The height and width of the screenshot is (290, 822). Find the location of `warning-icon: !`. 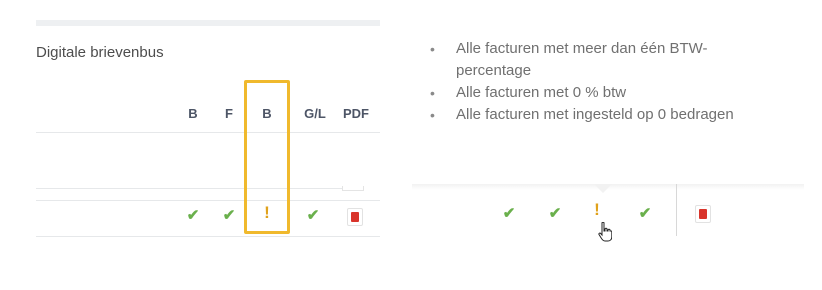

warning-icon: ! is located at coordinates (597, 210).